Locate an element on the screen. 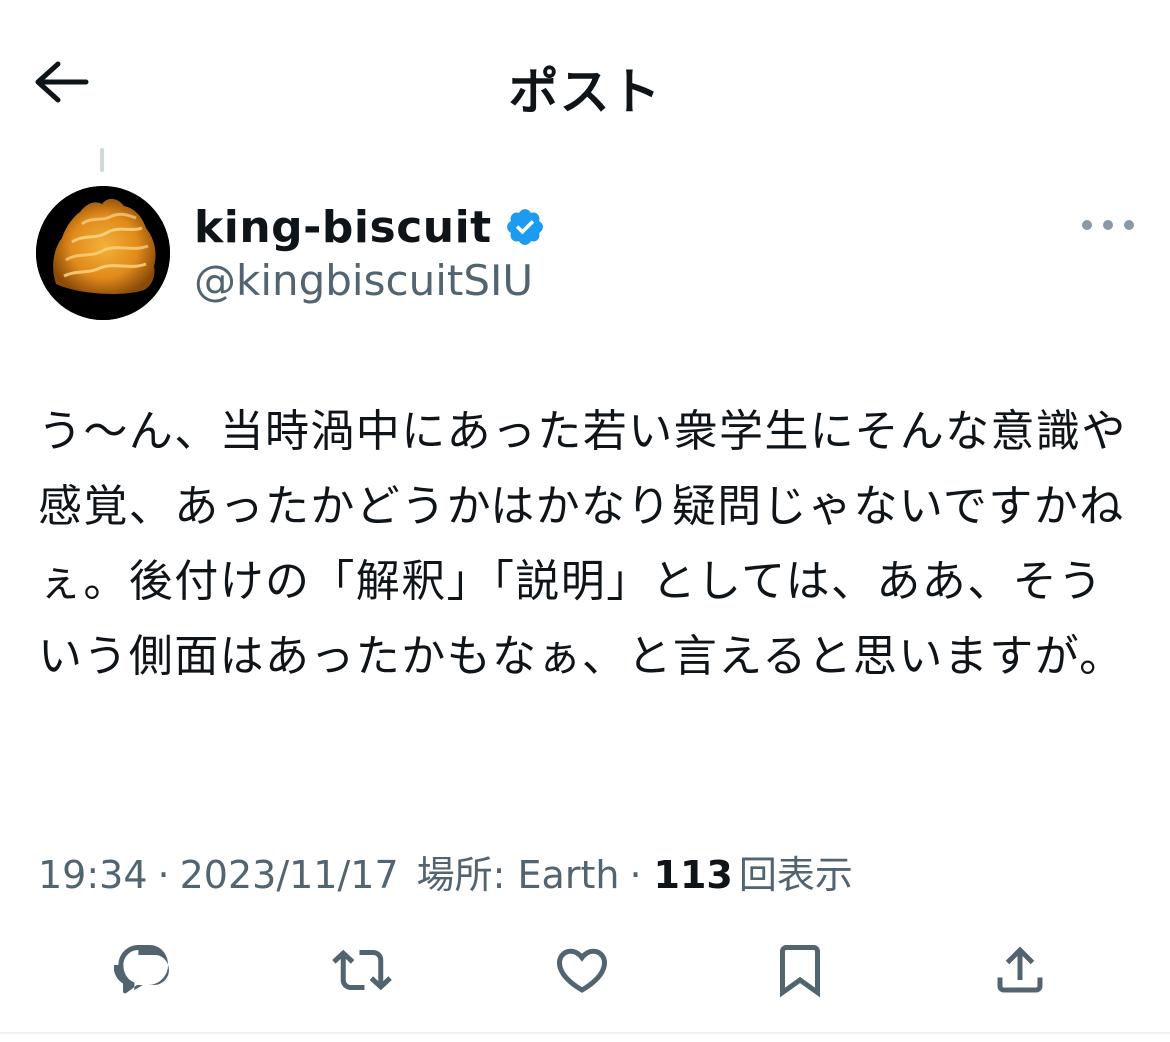  post-meta: 19:34 · 2023/11/17 場所: Earth · 113 回表示 is located at coordinates (445, 871).